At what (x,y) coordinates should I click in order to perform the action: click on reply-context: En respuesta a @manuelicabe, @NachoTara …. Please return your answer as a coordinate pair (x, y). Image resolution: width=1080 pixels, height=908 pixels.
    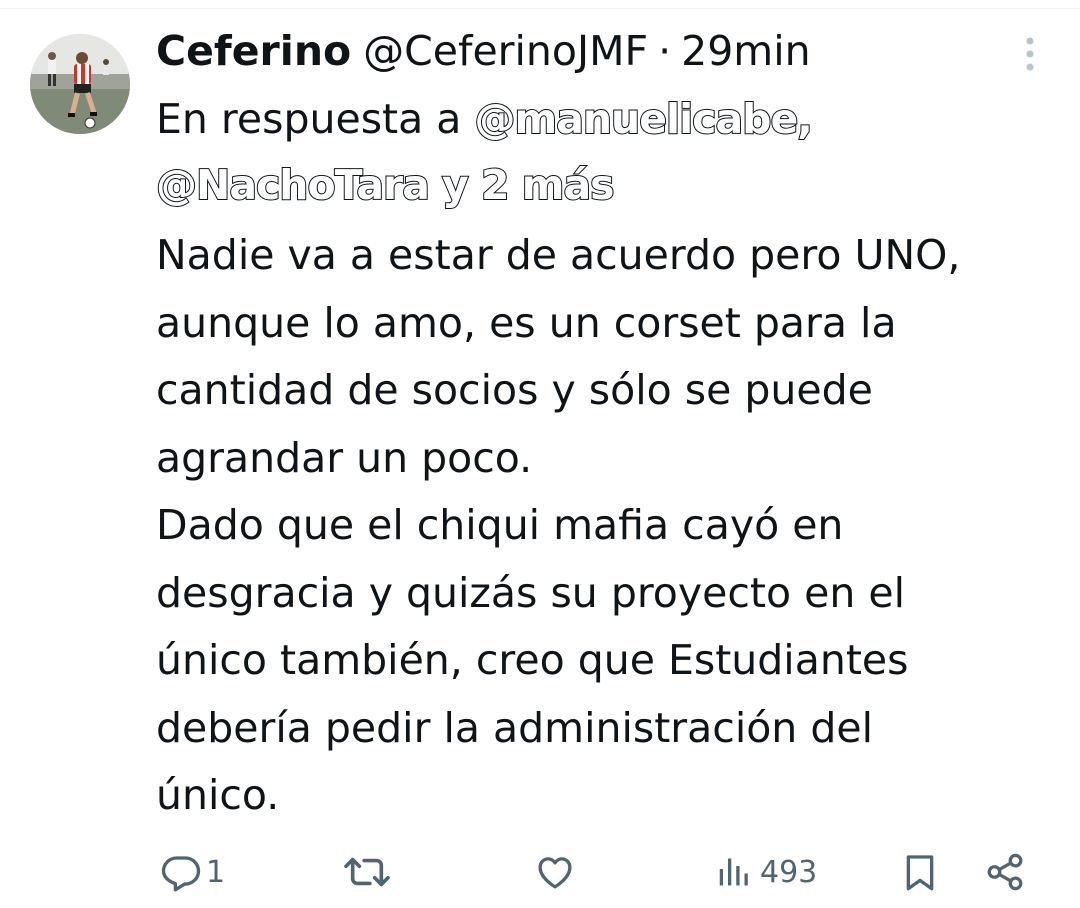
    Looking at the image, I should click on (605, 152).